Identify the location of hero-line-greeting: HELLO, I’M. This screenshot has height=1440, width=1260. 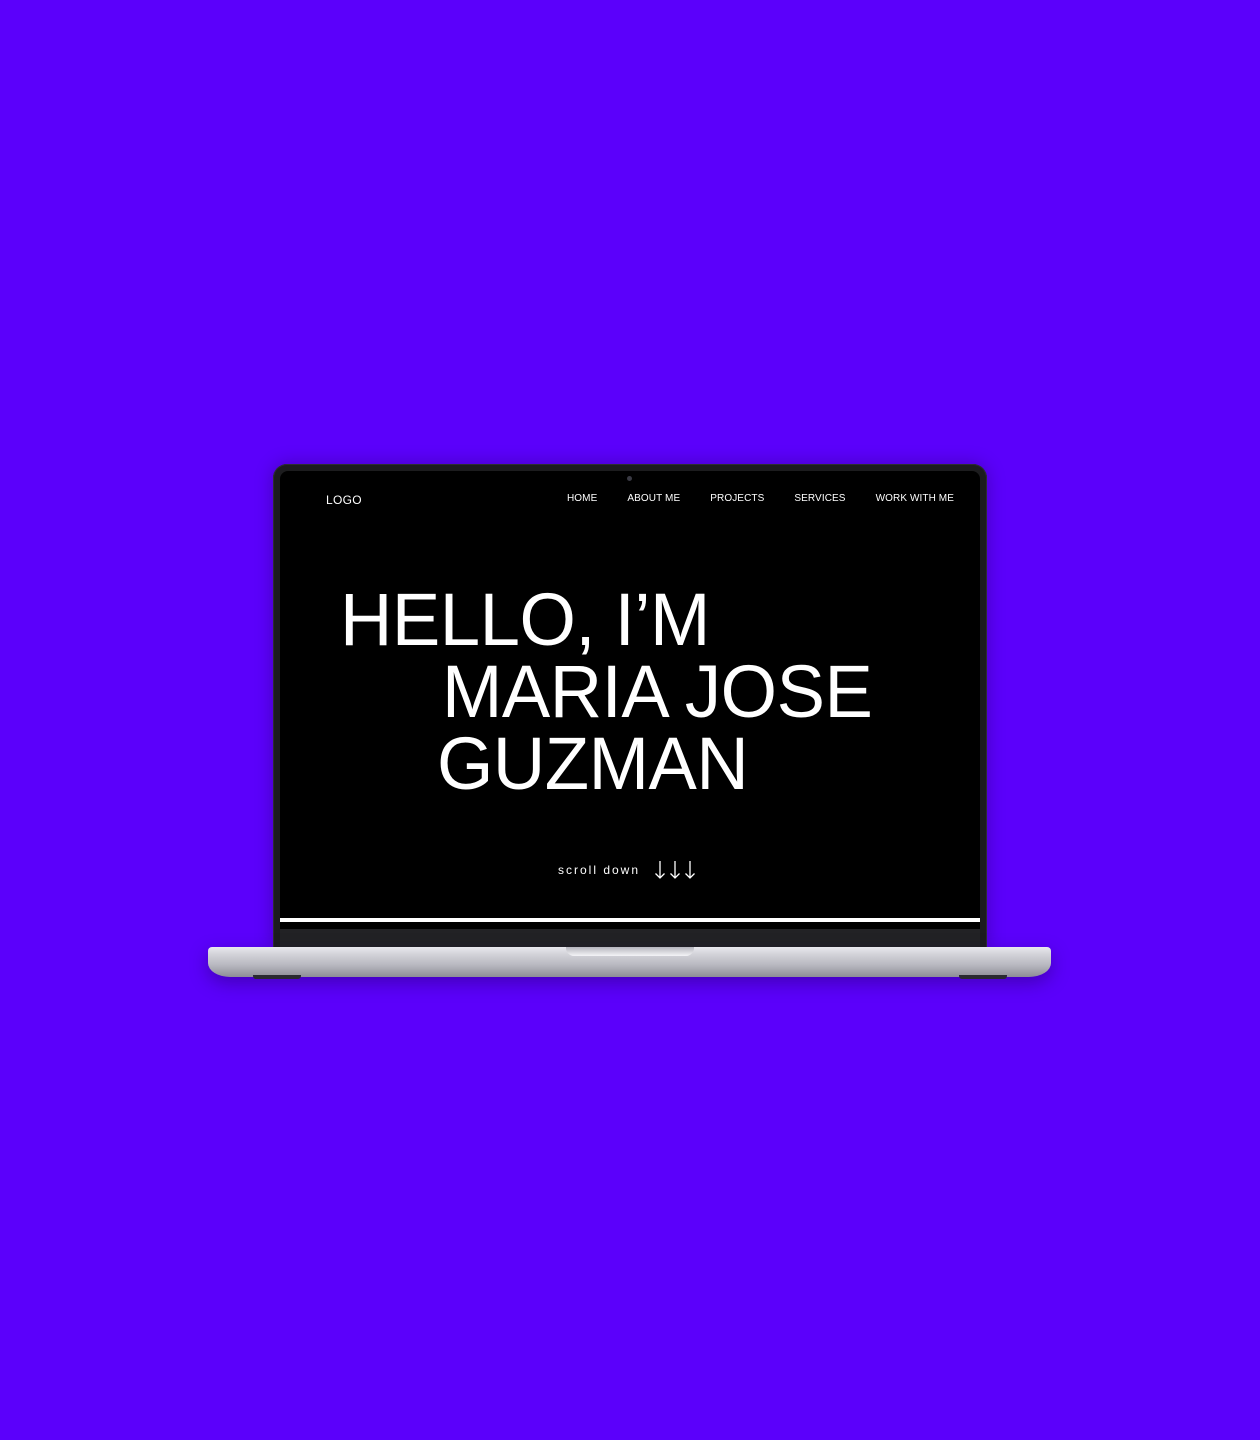
(525, 619).